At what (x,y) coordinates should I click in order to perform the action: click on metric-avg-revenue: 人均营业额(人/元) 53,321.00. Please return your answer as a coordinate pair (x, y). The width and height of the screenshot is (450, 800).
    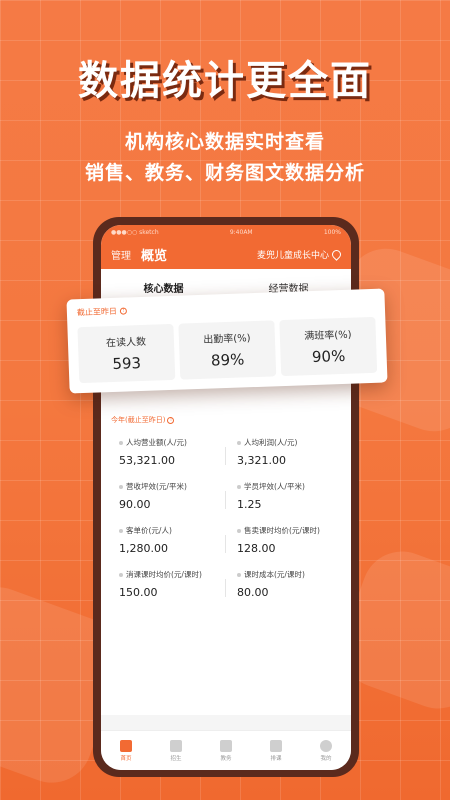
    Looking at the image, I should click on (174, 452).